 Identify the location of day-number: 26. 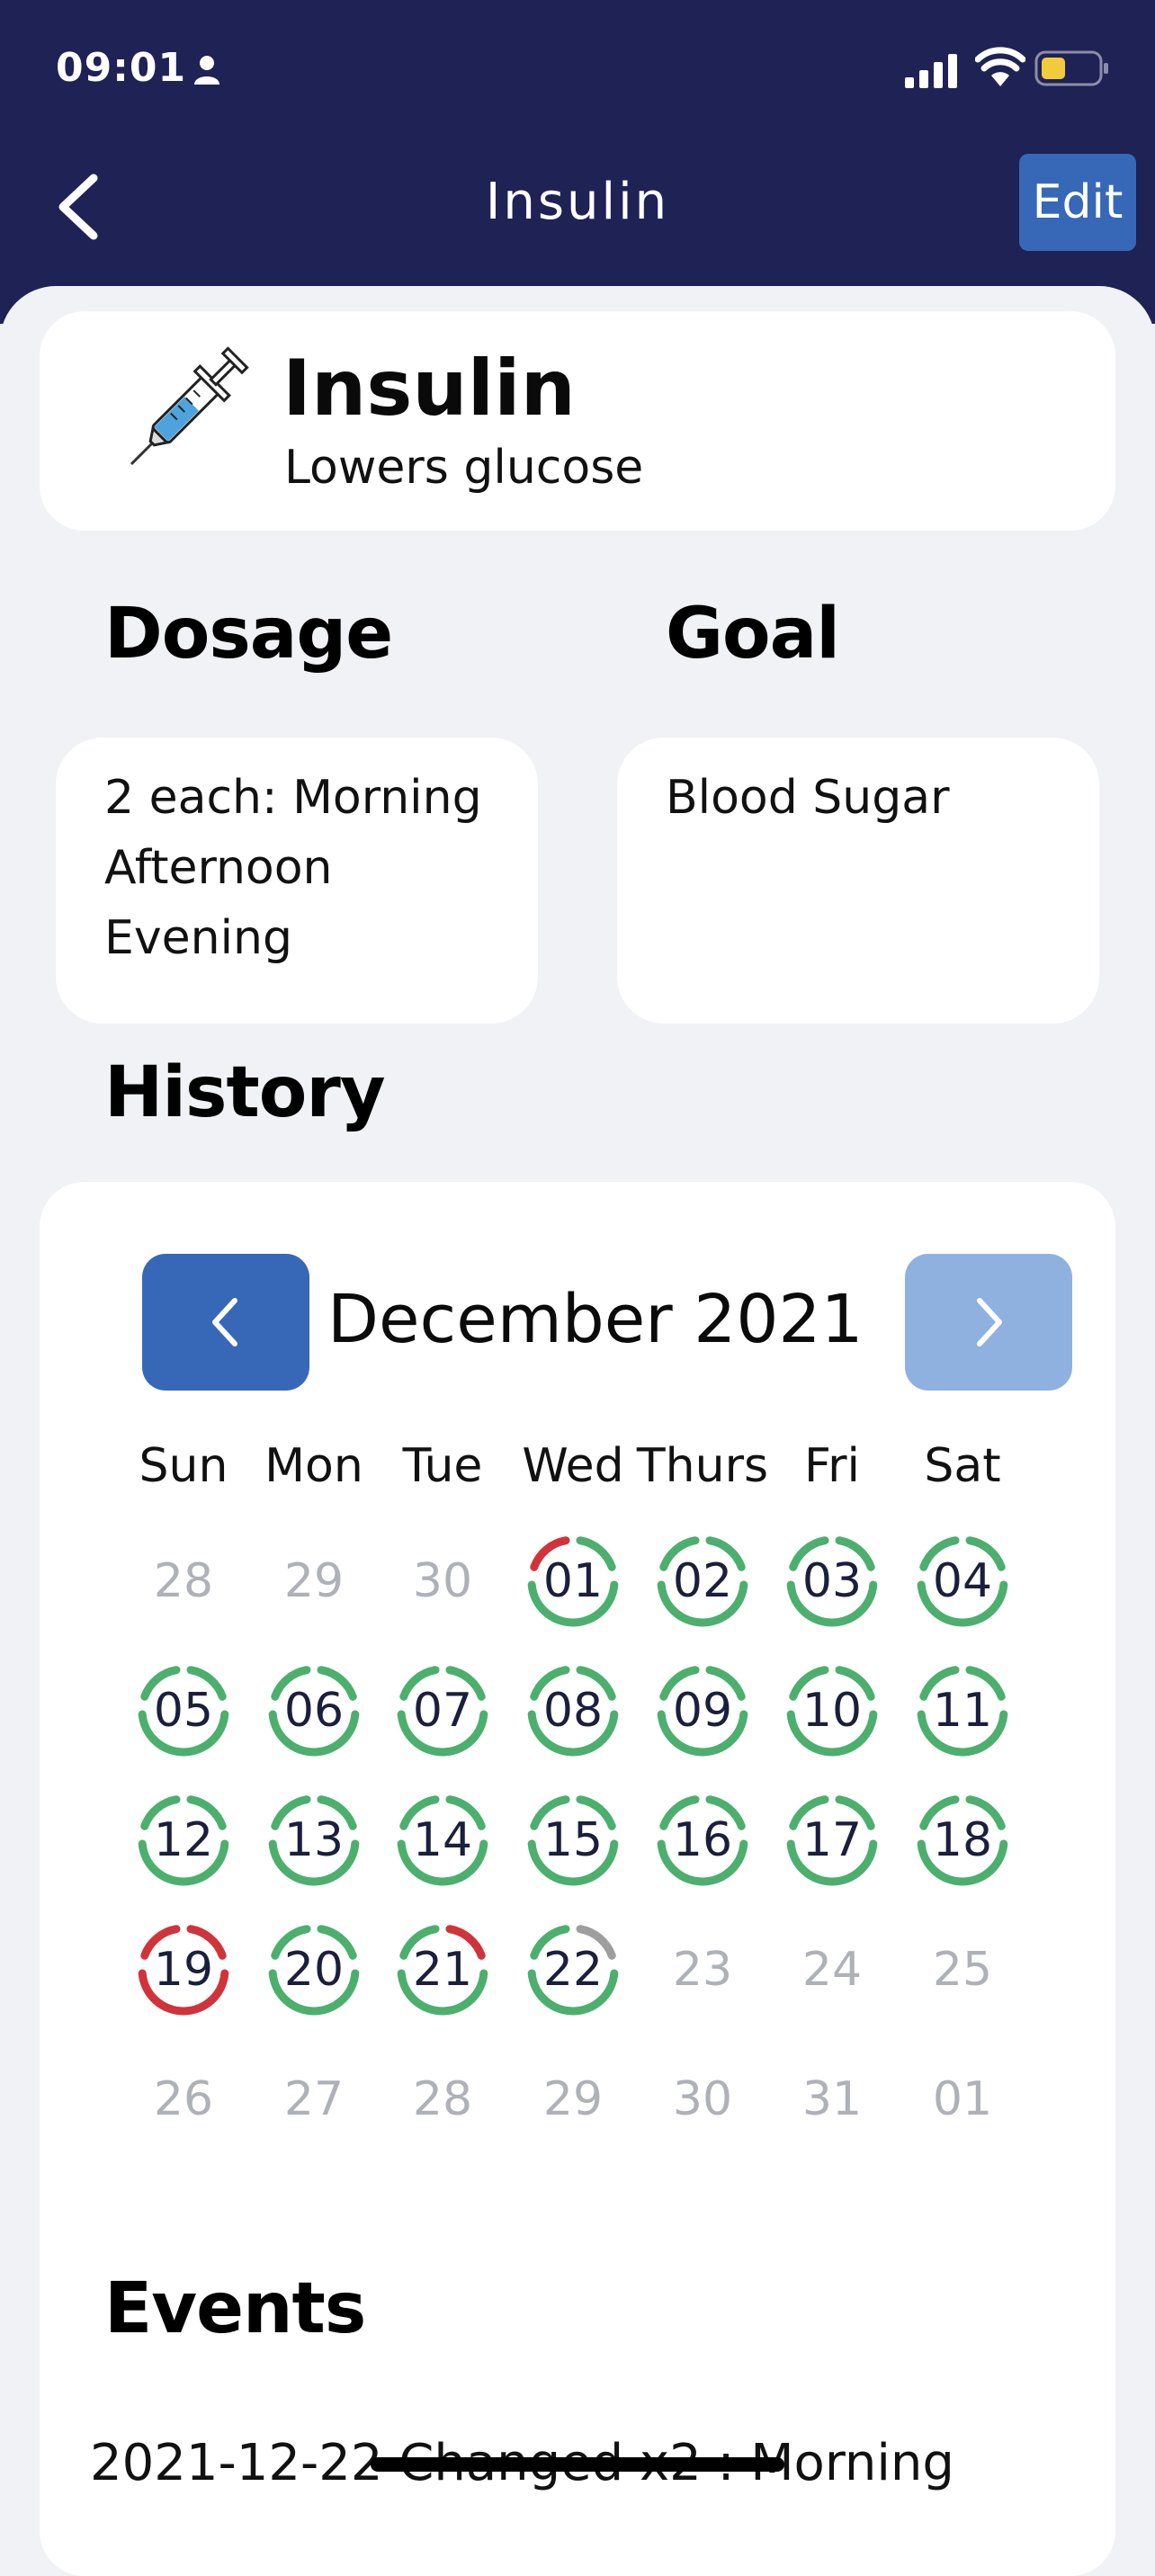
(183, 2099).